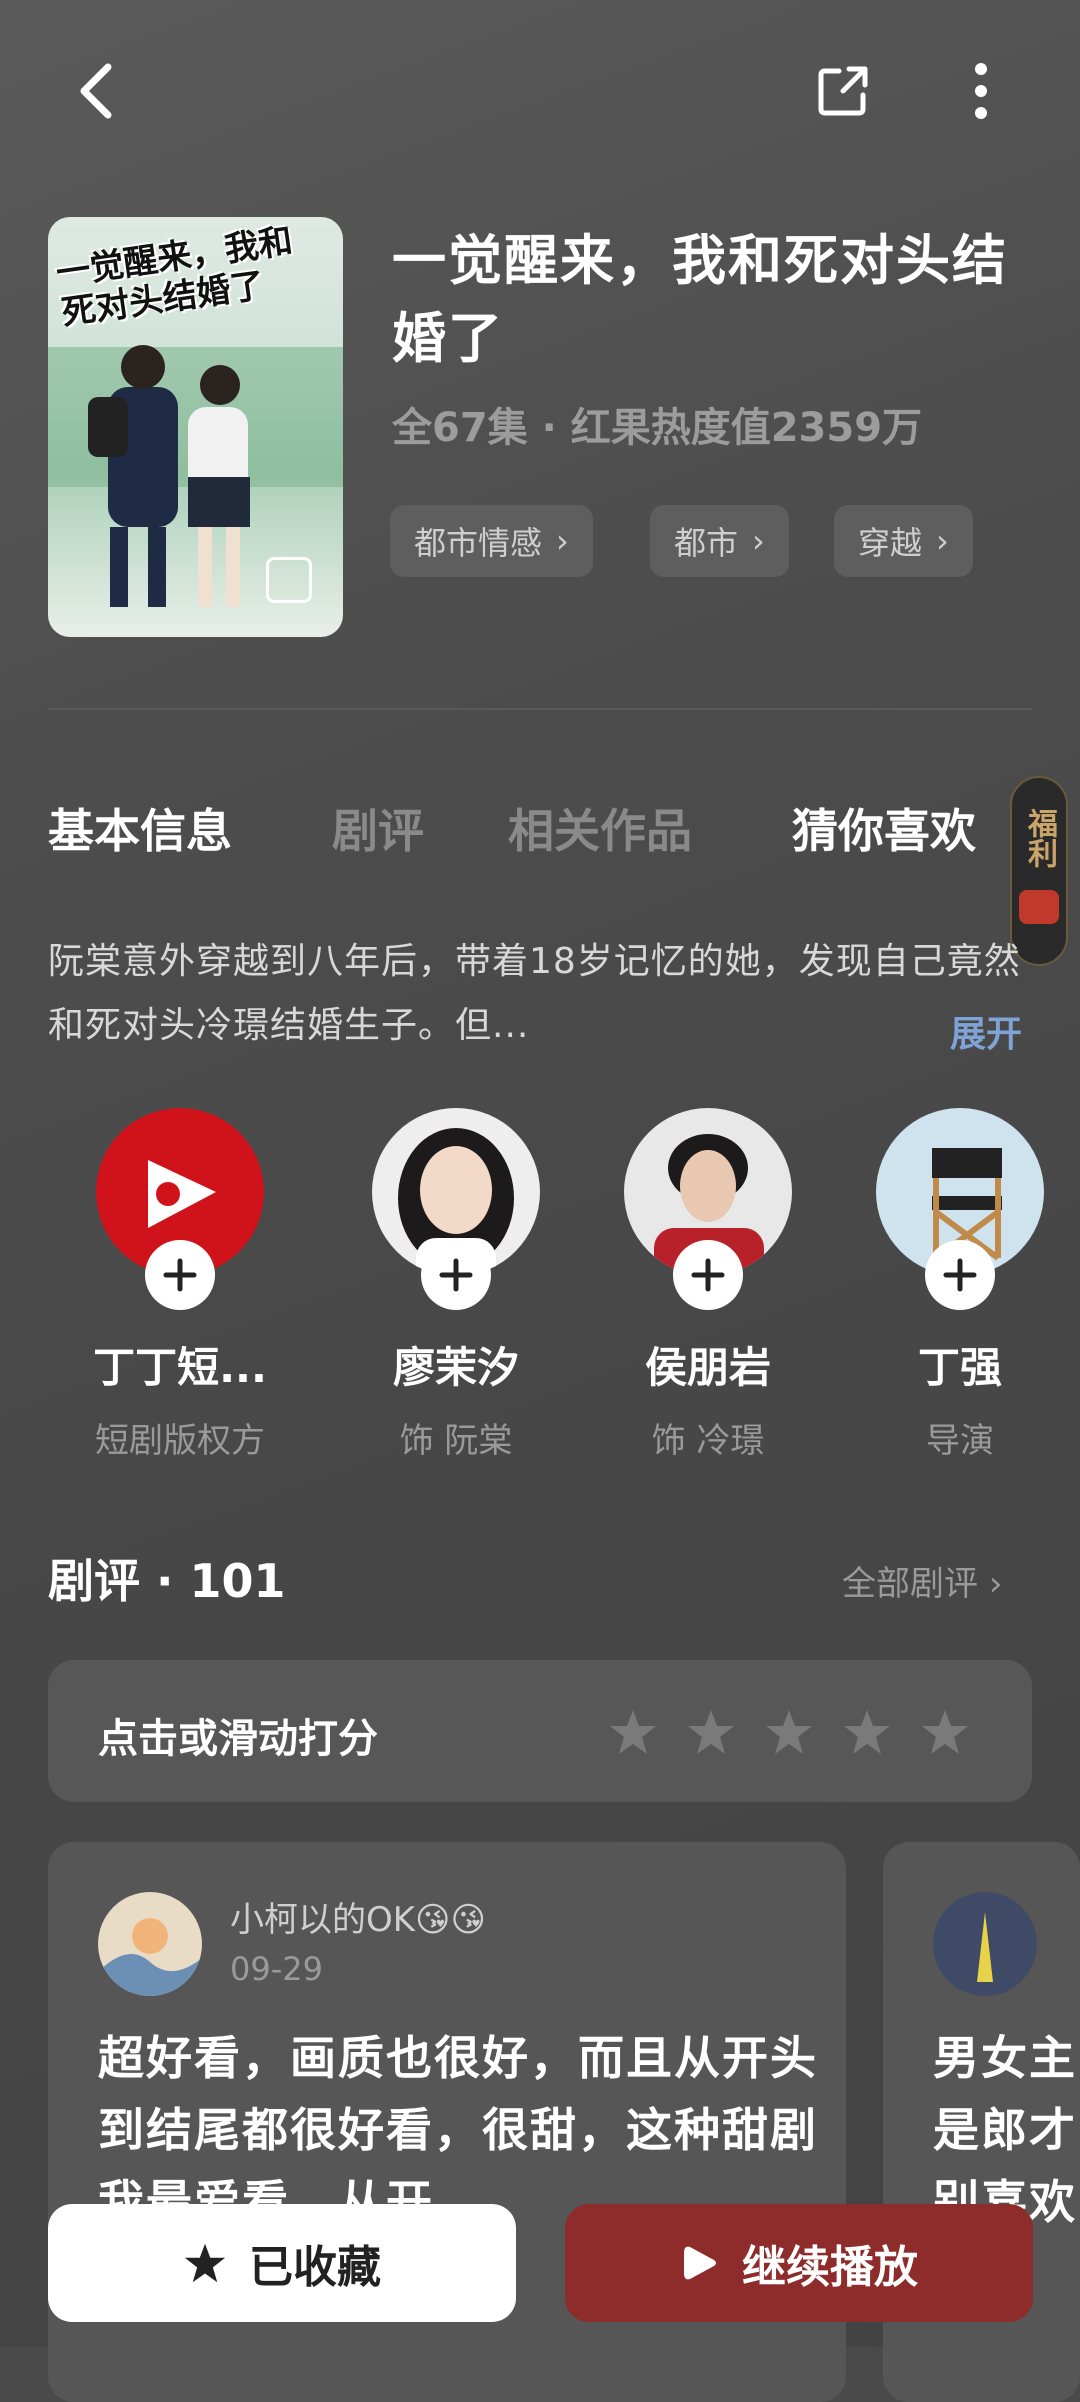 The width and height of the screenshot is (1080, 2402). What do you see at coordinates (1039, 907) in the screenshot?
I see `red-envelope-icon` at bounding box center [1039, 907].